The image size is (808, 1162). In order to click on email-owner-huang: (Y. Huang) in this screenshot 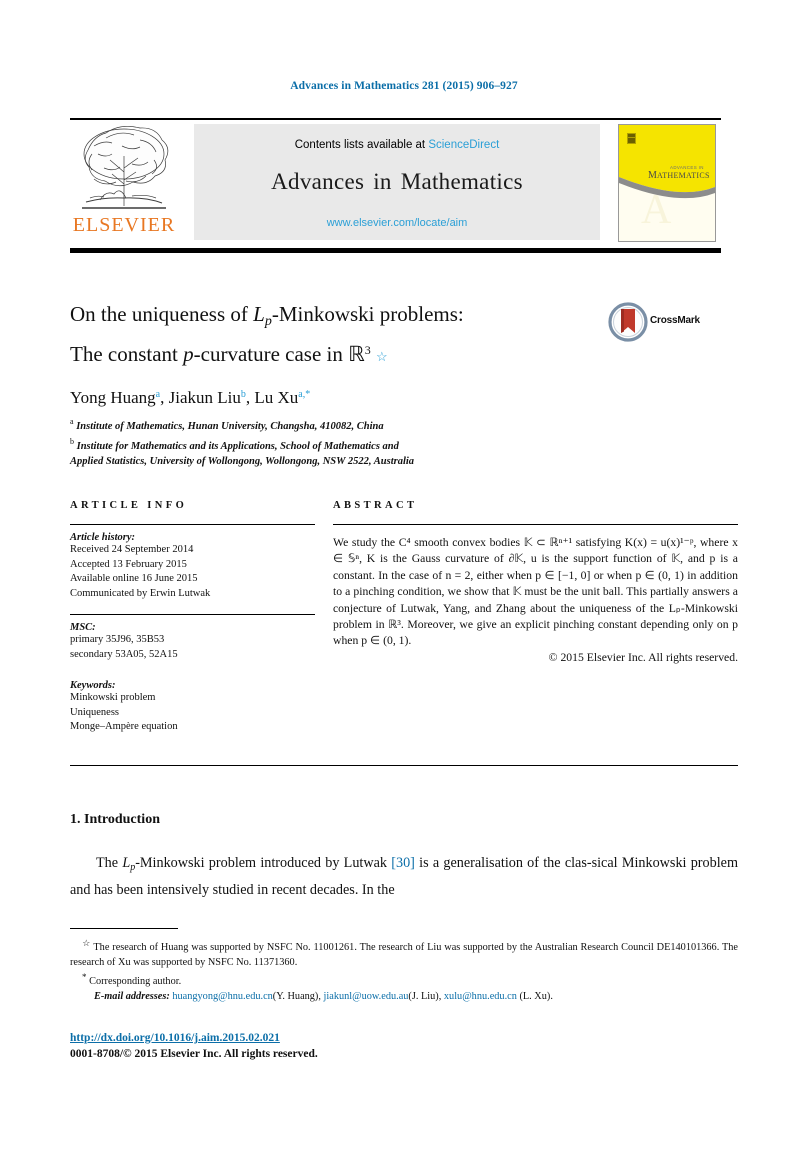, I will do `click(295, 996)`.